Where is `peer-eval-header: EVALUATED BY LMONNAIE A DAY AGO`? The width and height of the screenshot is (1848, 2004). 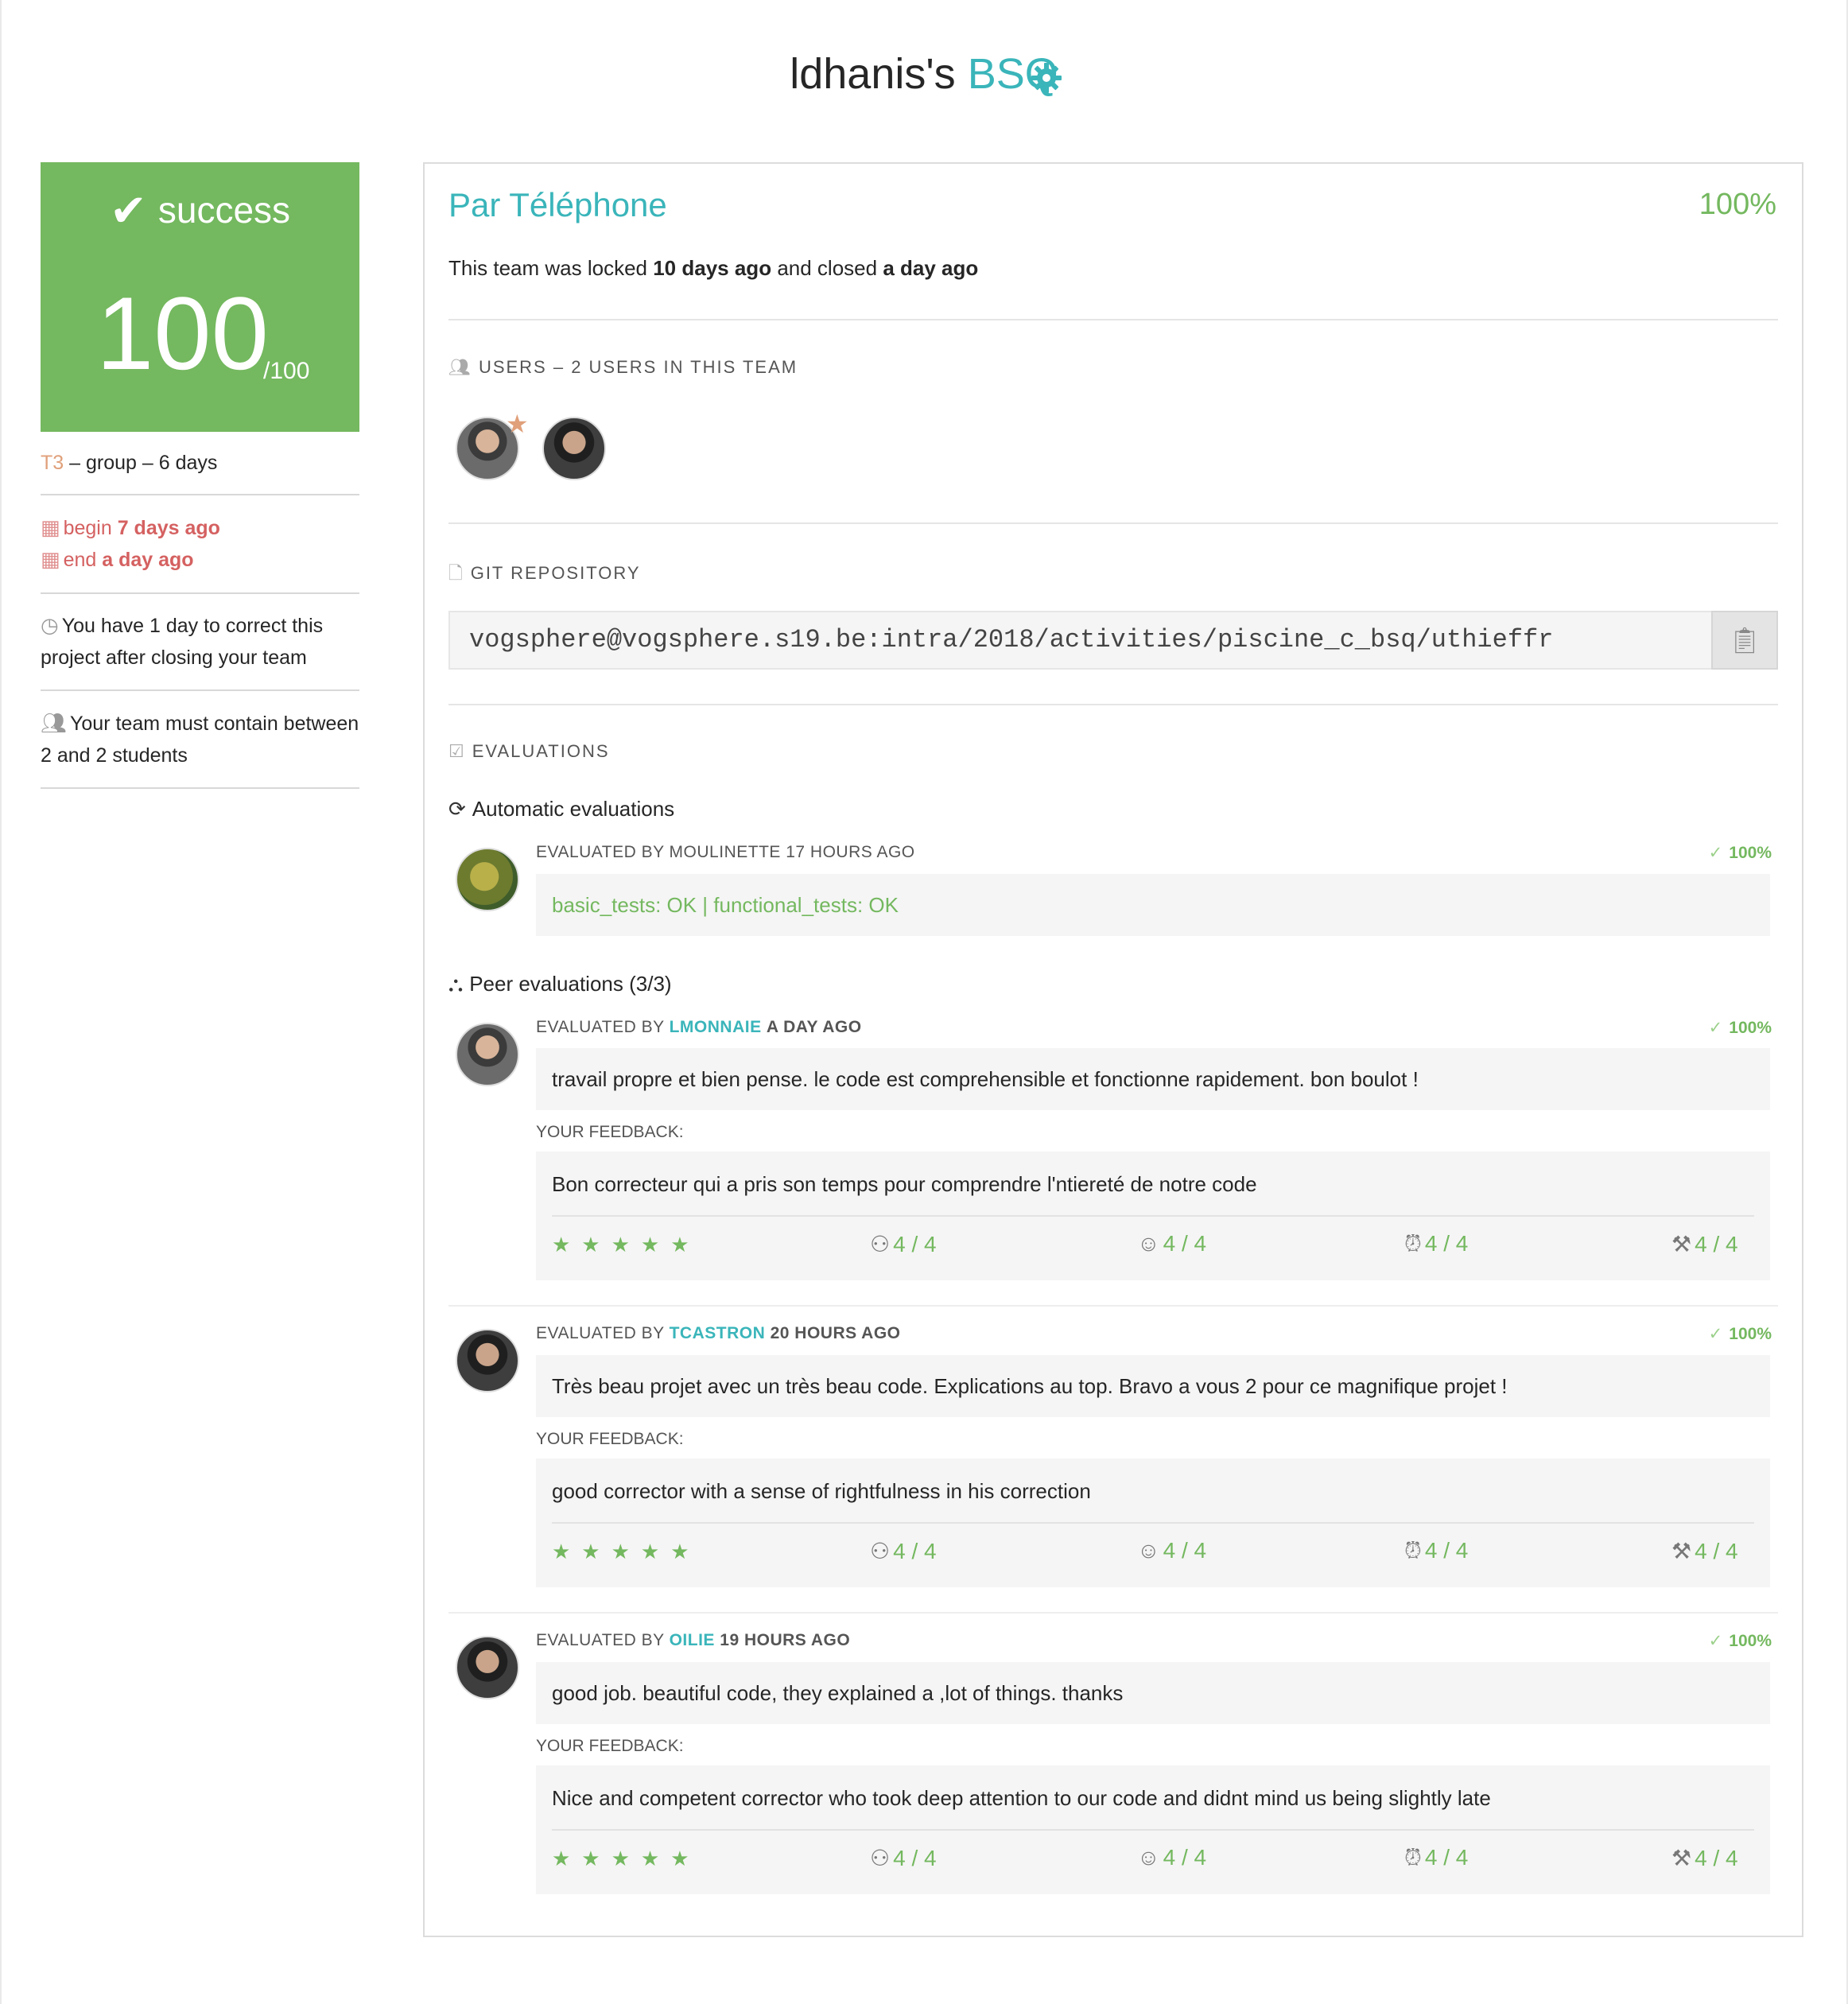
peer-eval-header: EVALUATED BY LMONNAIE A DAY AGO is located at coordinates (699, 1027).